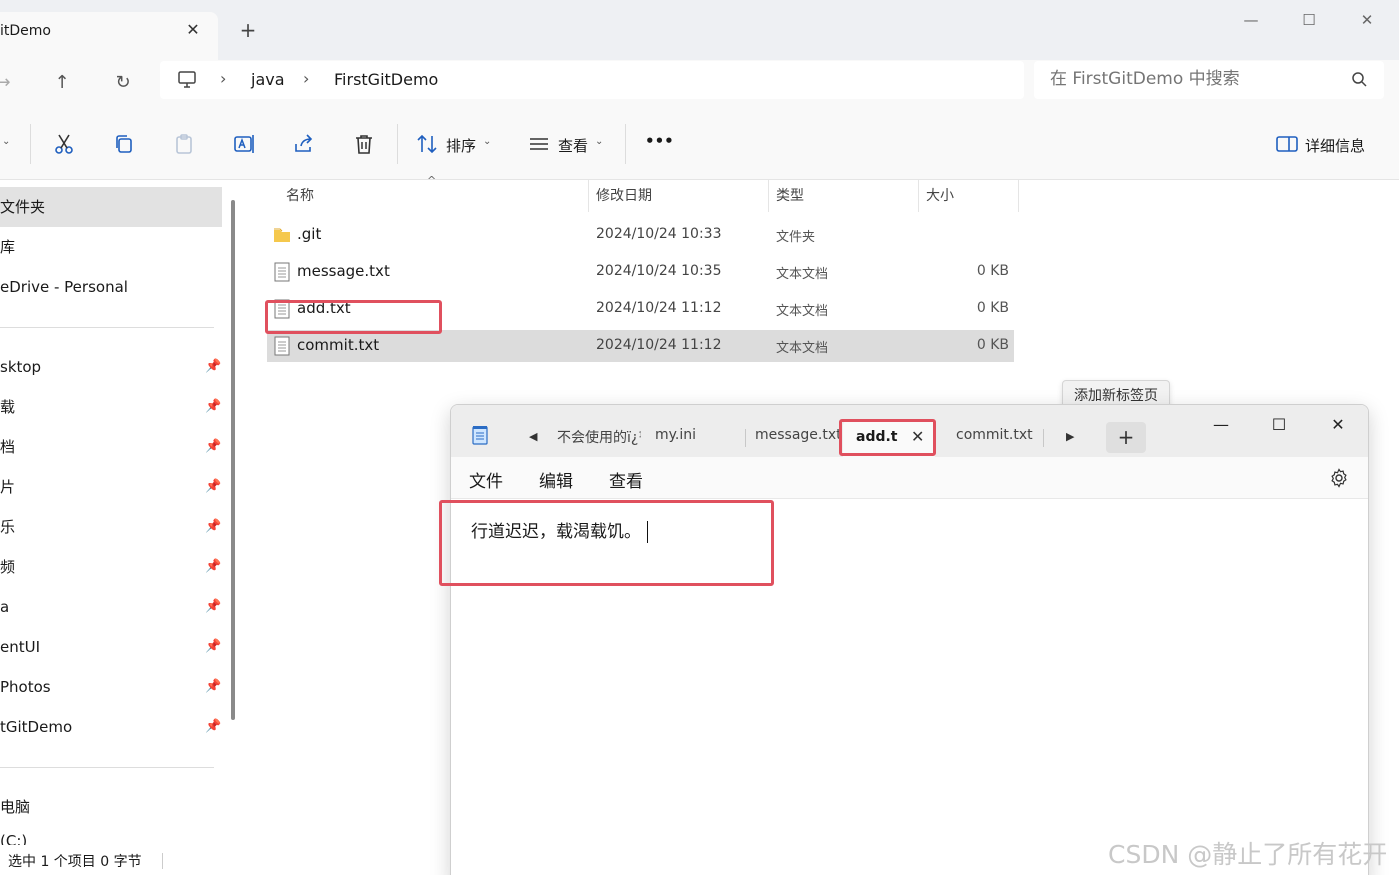 This screenshot has width=1399, height=875. Describe the element at coordinates (111, 807) in the screenshot. I see `sidebar-item-this-pc: 电脑` at that location.